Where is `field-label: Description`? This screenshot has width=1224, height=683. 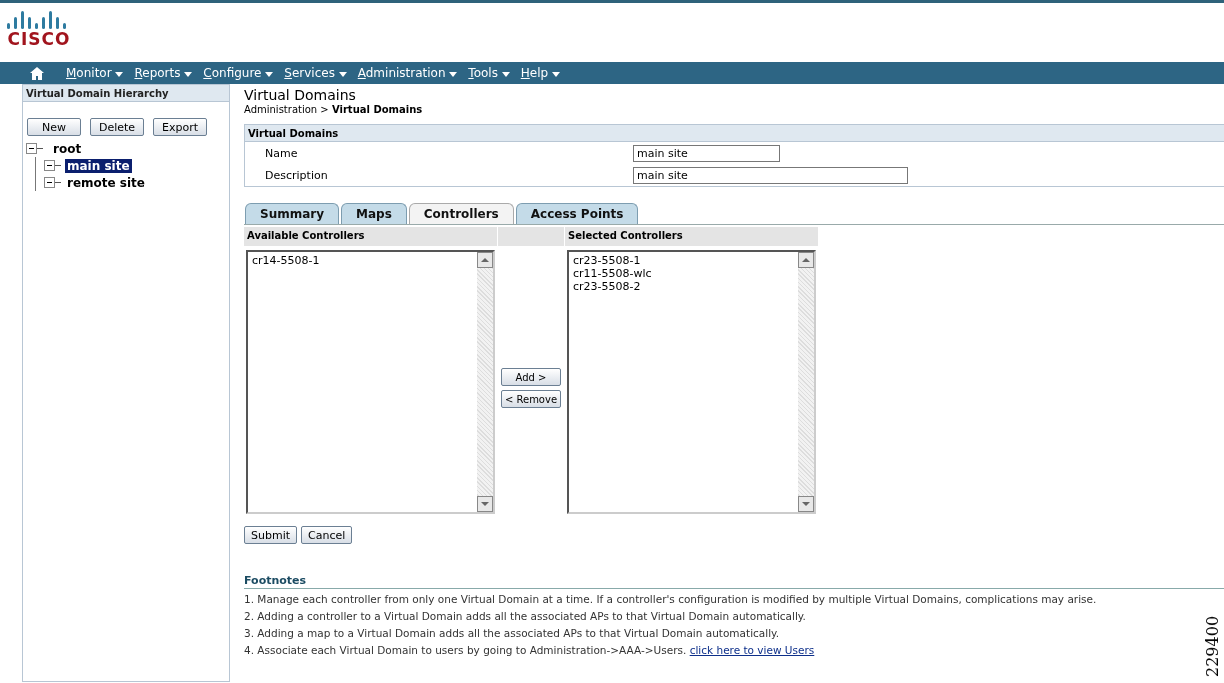
field-label: Description is located at coordinates (296, 175).